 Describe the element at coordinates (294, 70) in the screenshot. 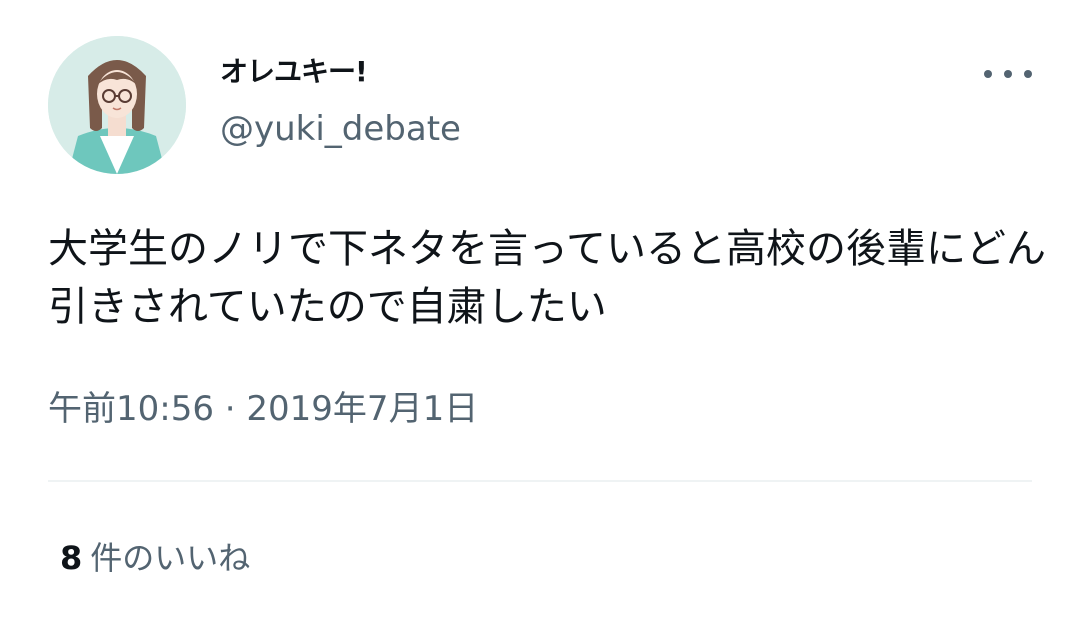

I see `display-name: オレユキー!` at that location.